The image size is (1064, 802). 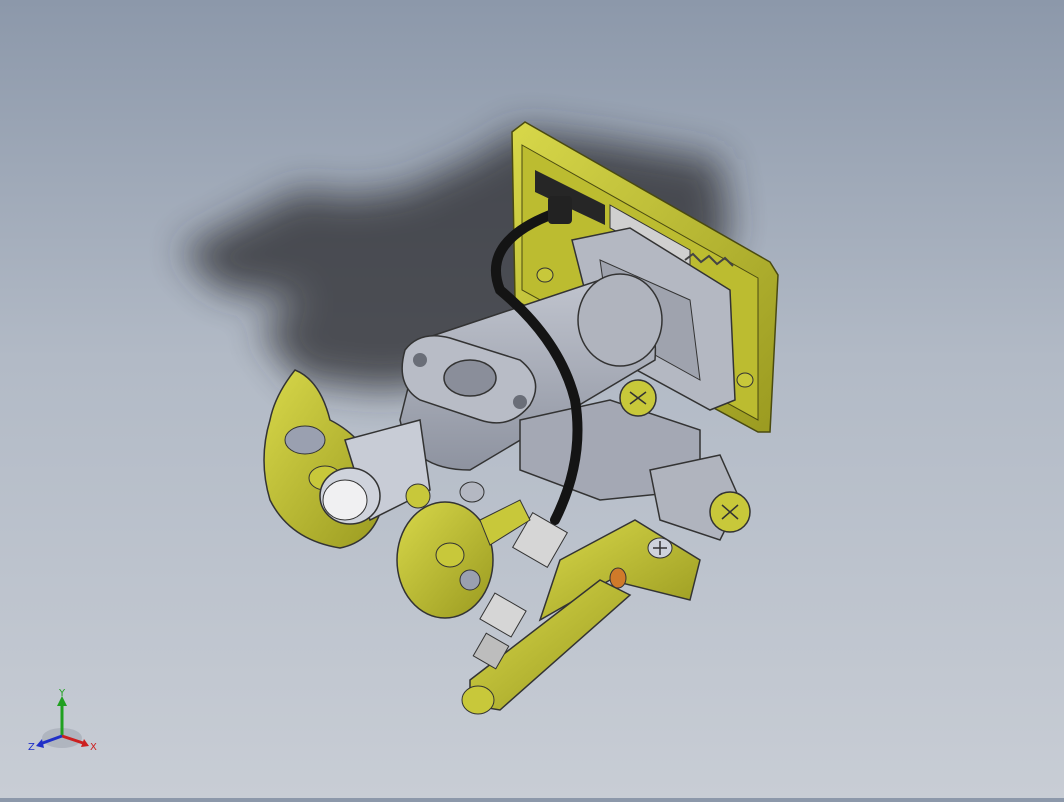 What do you see at coordinates (93, 747) in the screenshot?
I see `x-axis-label: X` at bounding box center [93, 747].